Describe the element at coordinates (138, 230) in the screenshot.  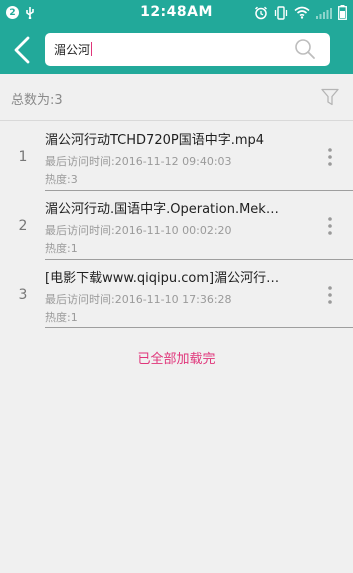
I see `item-last-visit: 最后访问时间:2016-11-10 00:02:20` at that location.